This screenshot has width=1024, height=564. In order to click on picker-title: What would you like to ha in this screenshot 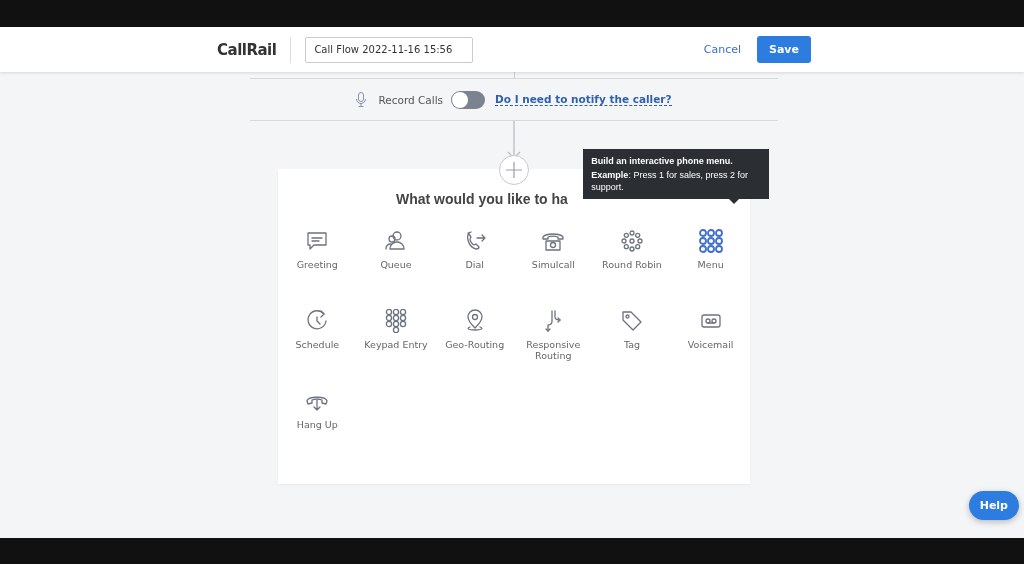, I will do `click(482, 200)`.